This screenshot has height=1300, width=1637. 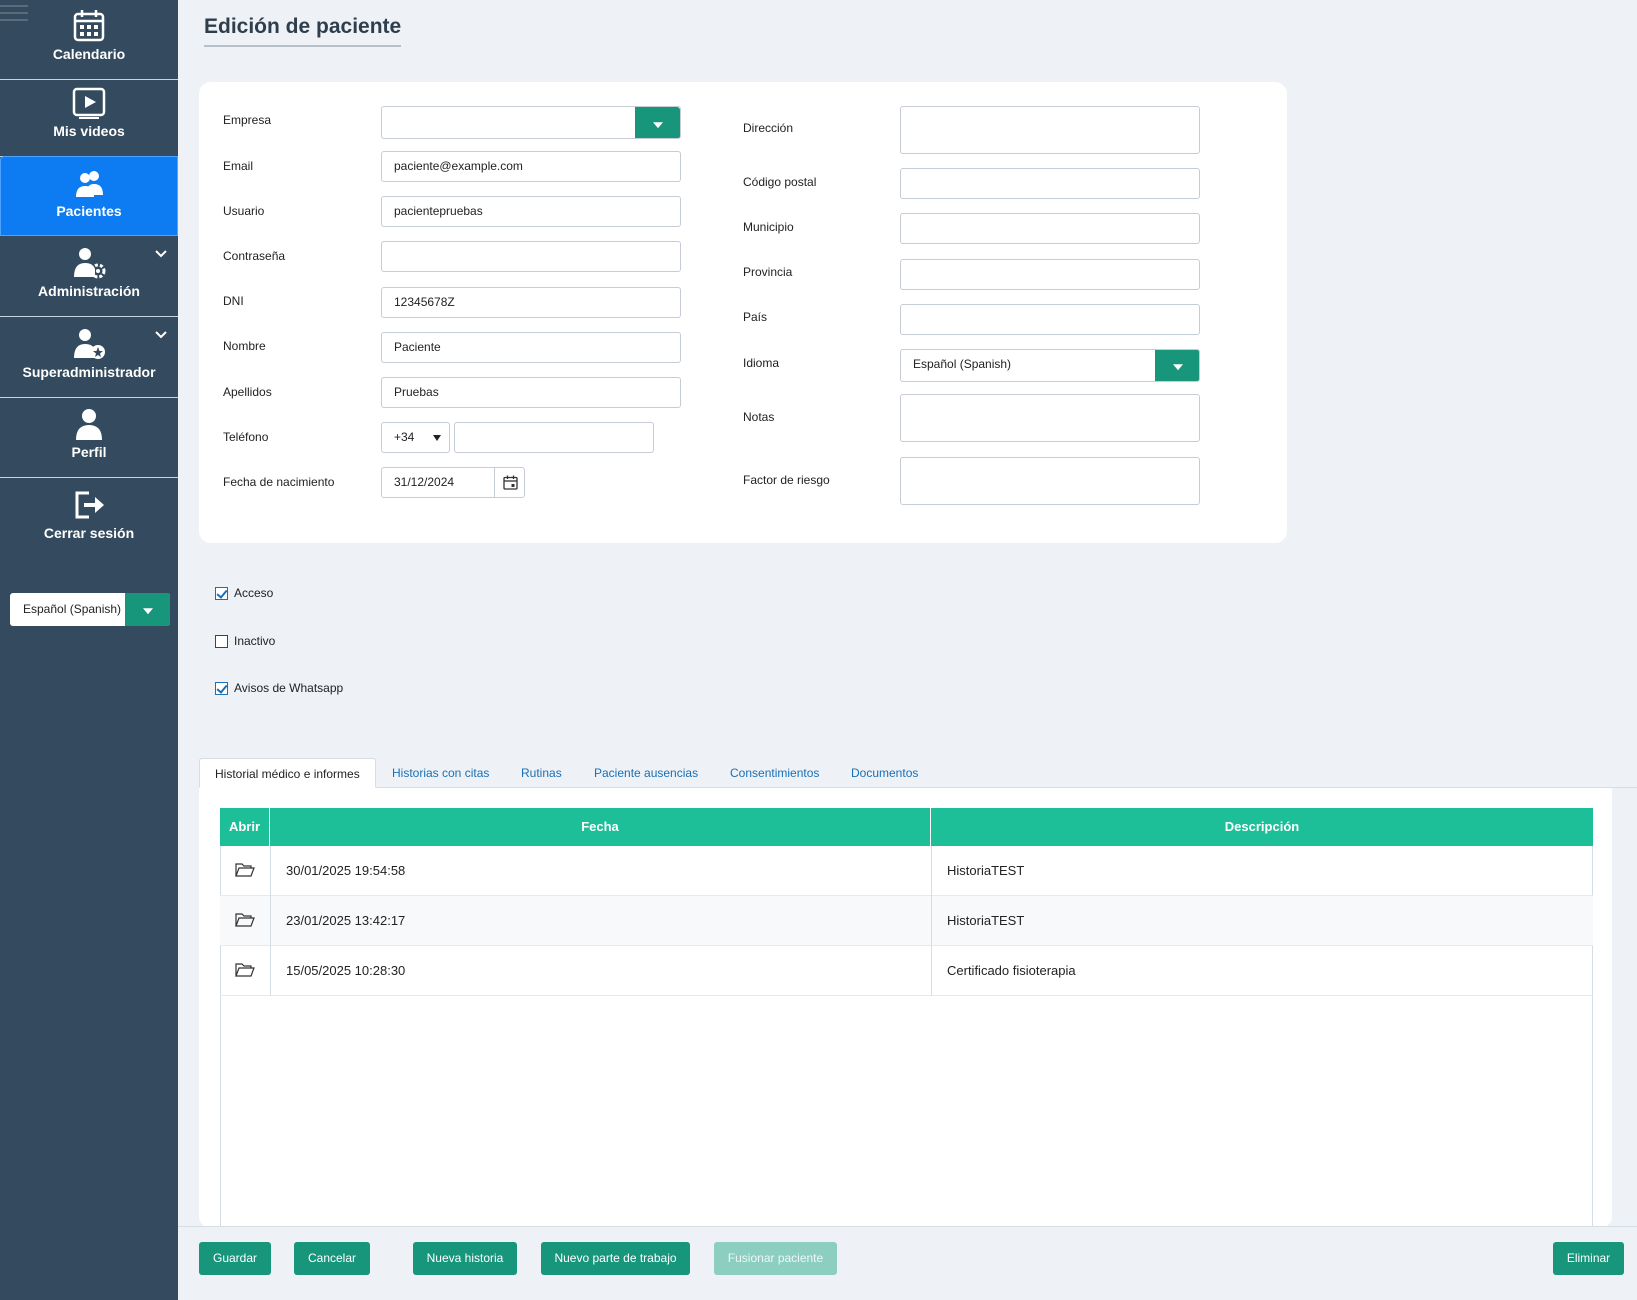 What do you see at coordinates (221, 641) in the screenshot?
I see `inactivo-checkbox` at bounding box center [221, 641].